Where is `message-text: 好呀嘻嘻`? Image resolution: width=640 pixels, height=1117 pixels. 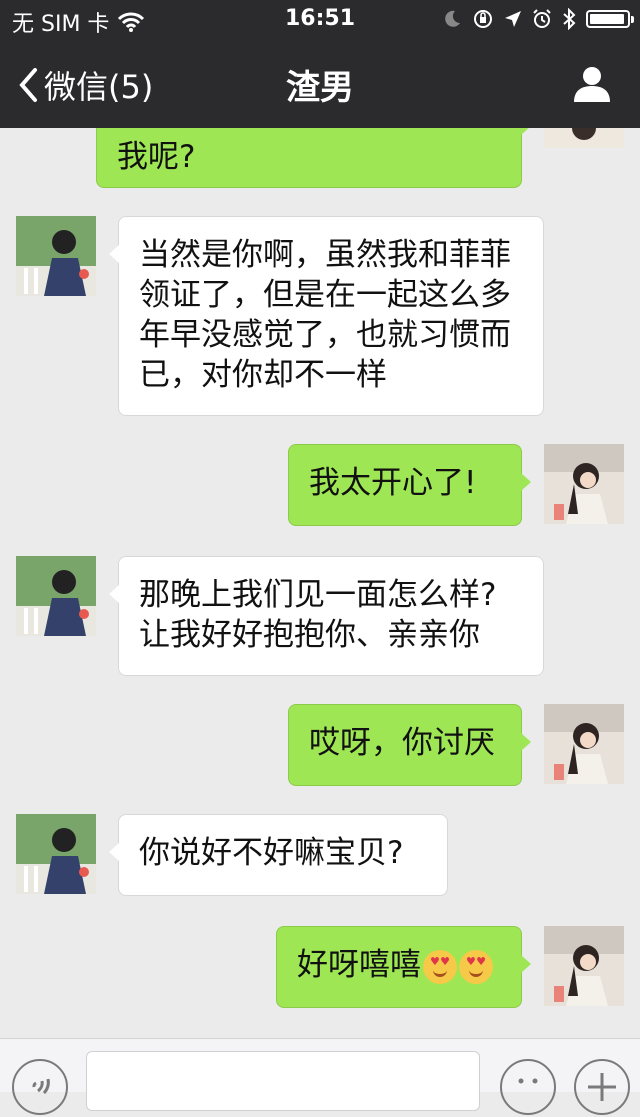 message-text: 好呀嘻嘻 is located at coordinates (359, 965).